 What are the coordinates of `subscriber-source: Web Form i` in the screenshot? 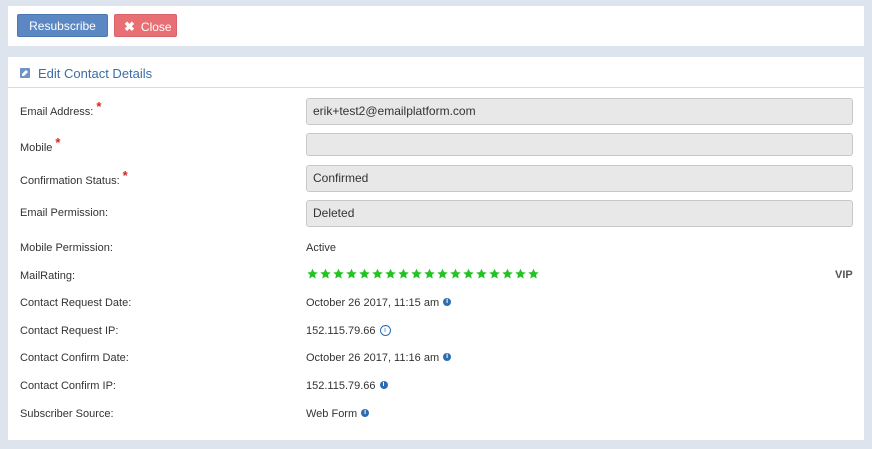 It's located at (338, 414).